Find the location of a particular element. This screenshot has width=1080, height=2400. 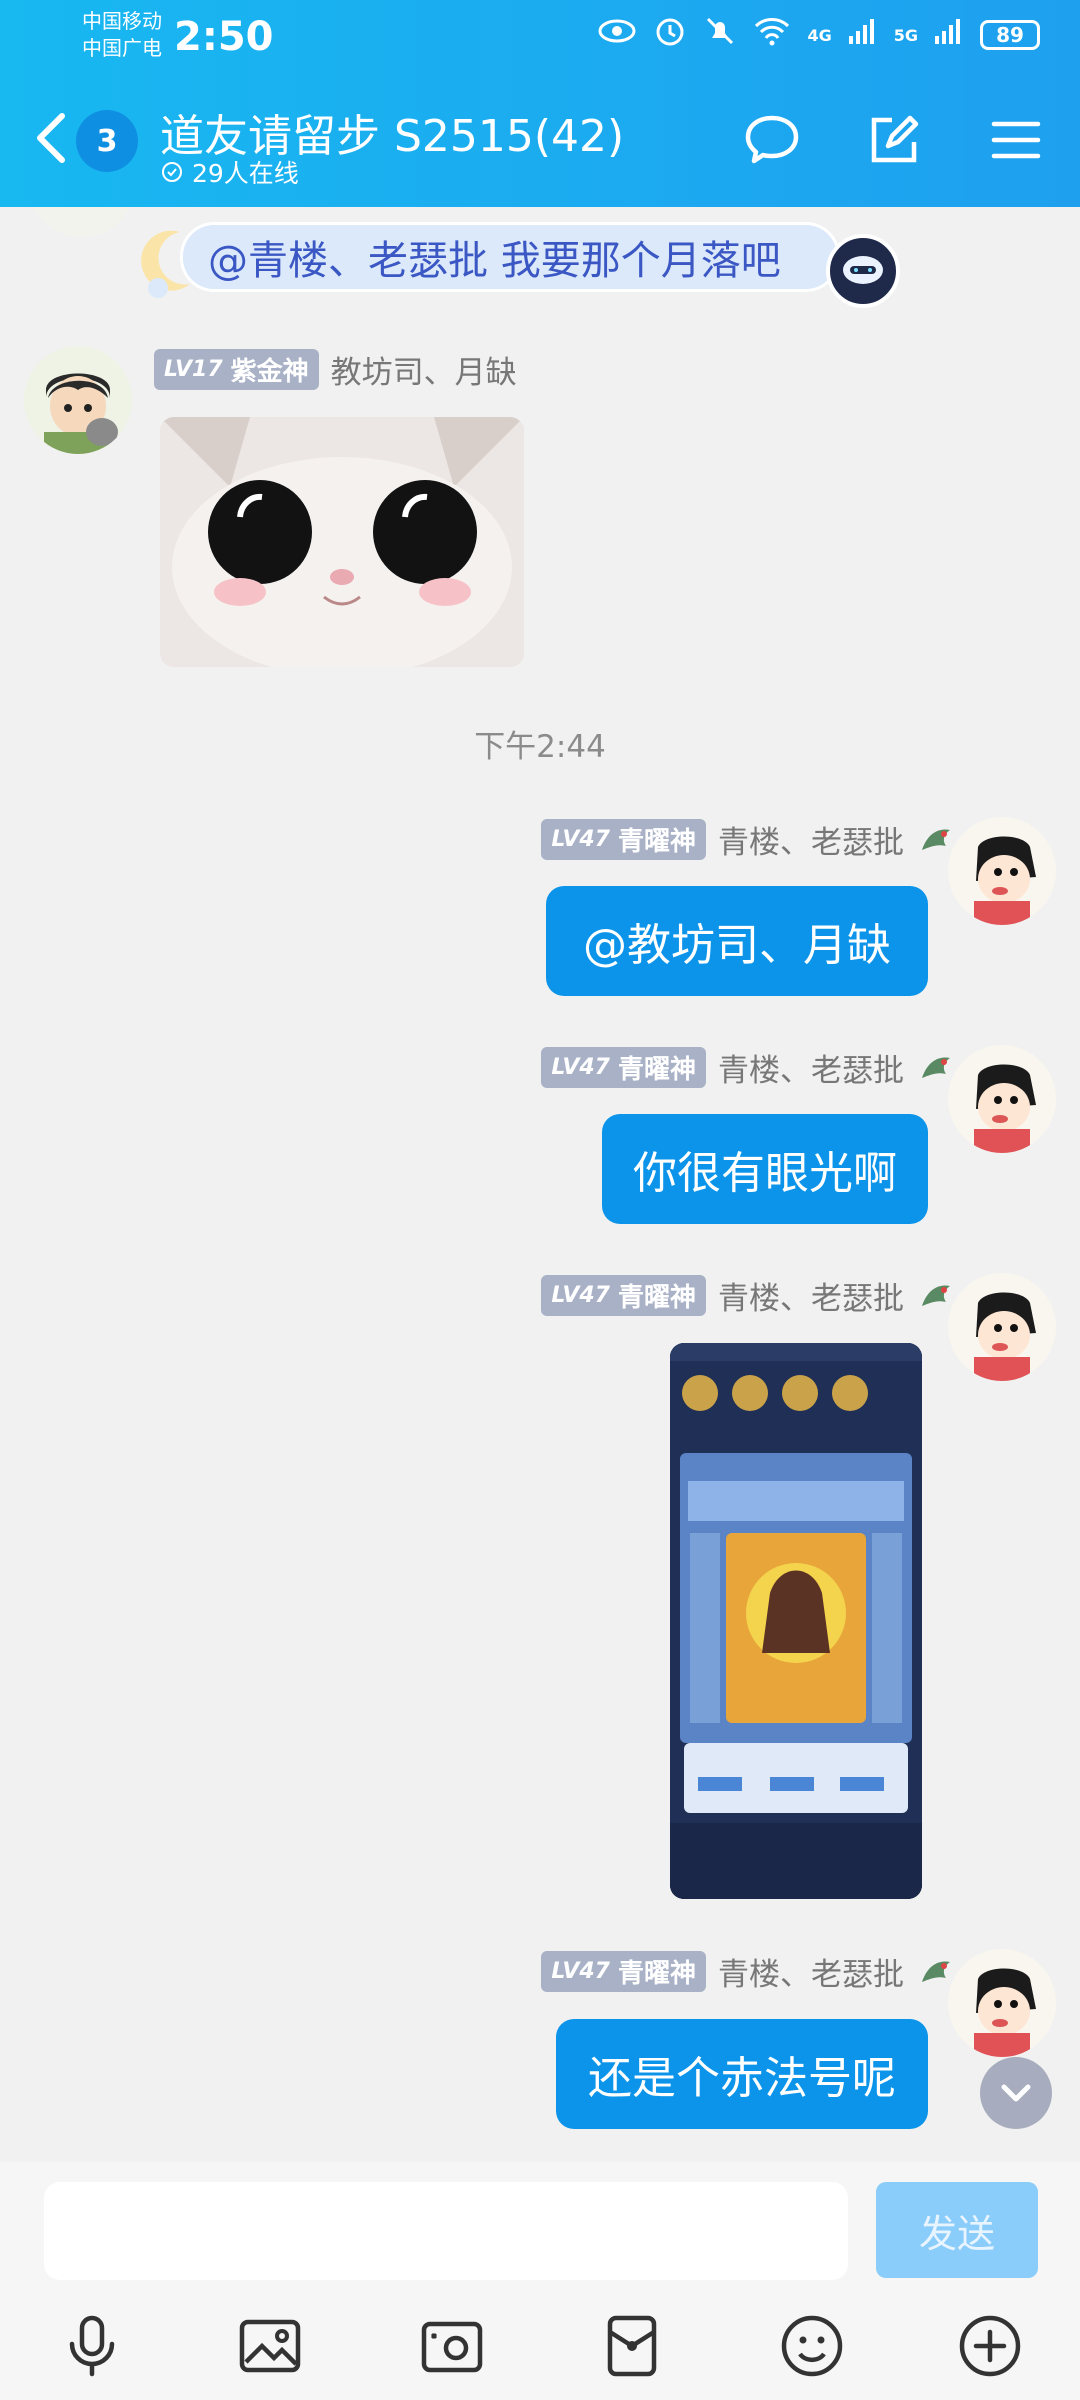

image-icon is located at coordinates (270, 2346).